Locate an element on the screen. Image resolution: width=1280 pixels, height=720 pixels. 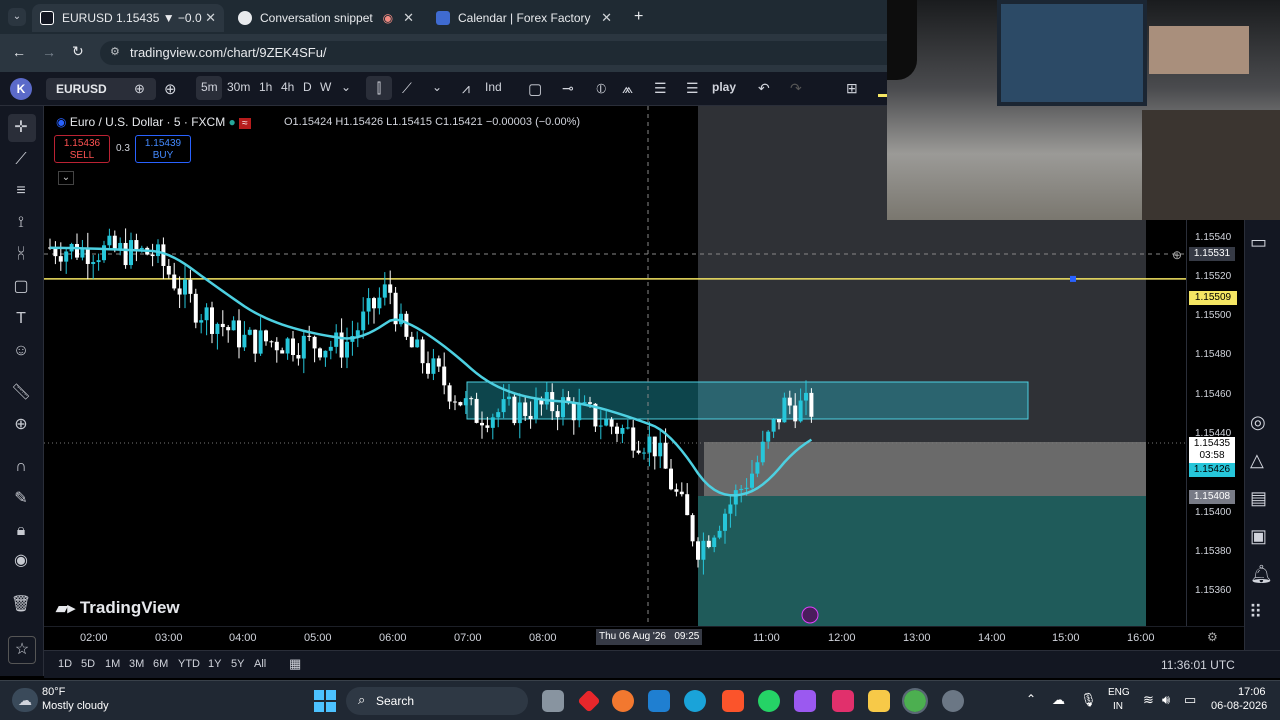
magnet-icon: ∩ is located at coordinates (21, 467).